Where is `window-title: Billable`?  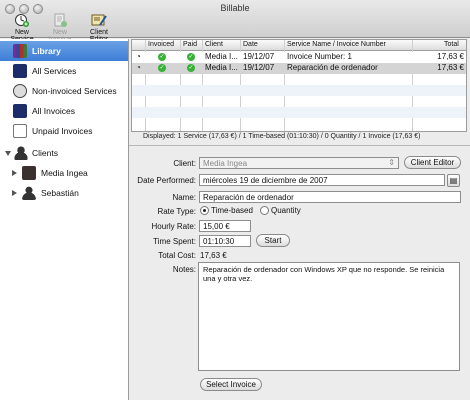
window-title: Billable is located at coordinates (235, 8).